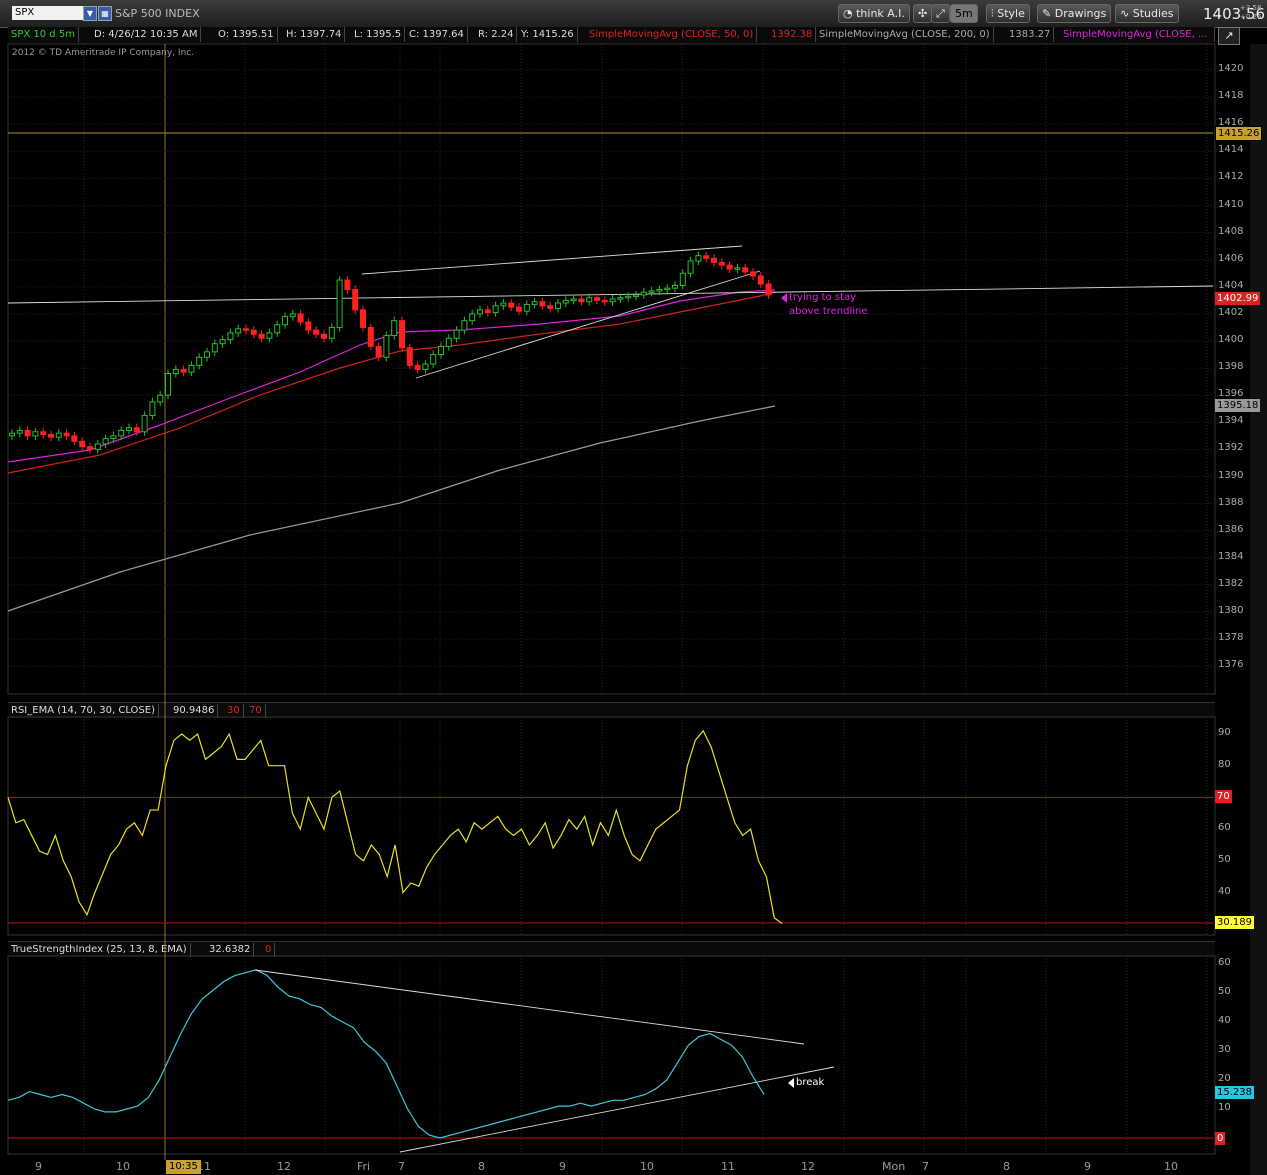 This screenshot has height=1175, width=1267. What do you see at coordinates (1220, 1138) in the screenshot?
I see `tsi-zero-tag: 0` at bounding box center [1220, 1138].